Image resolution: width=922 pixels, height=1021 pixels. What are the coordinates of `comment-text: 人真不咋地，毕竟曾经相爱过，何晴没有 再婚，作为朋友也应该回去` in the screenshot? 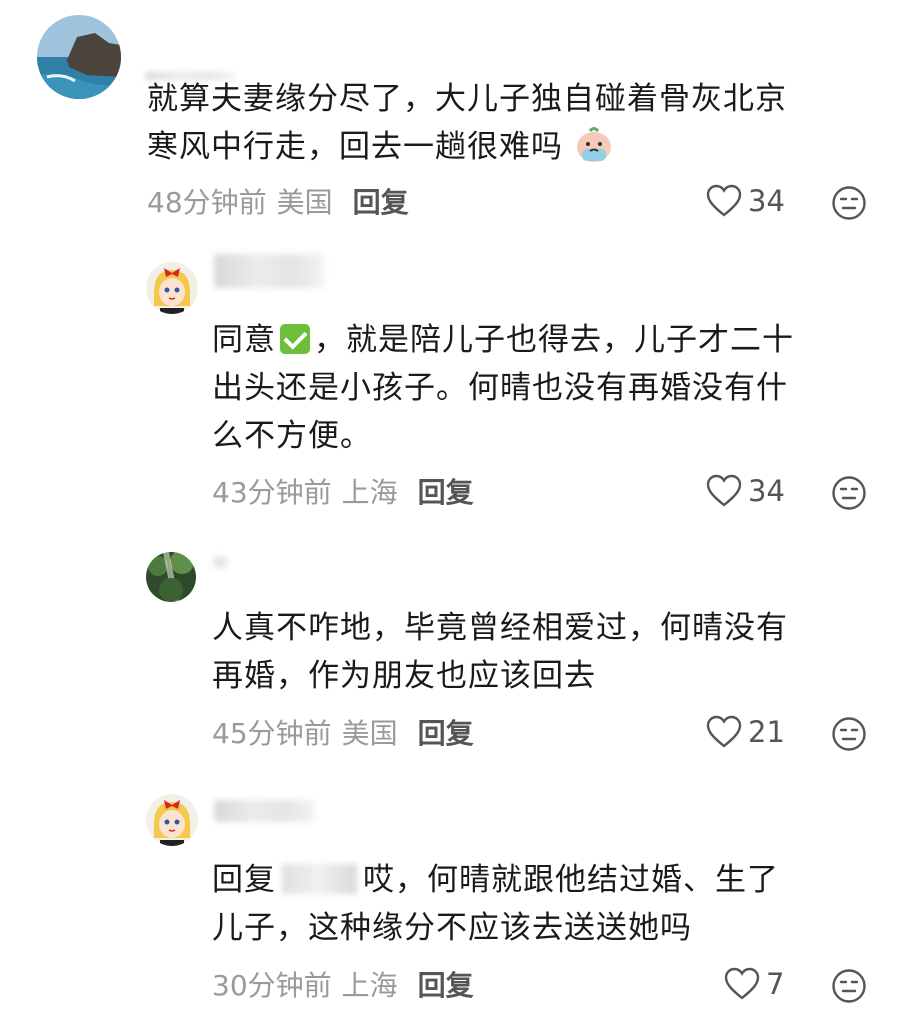 It's located at (500, 652).